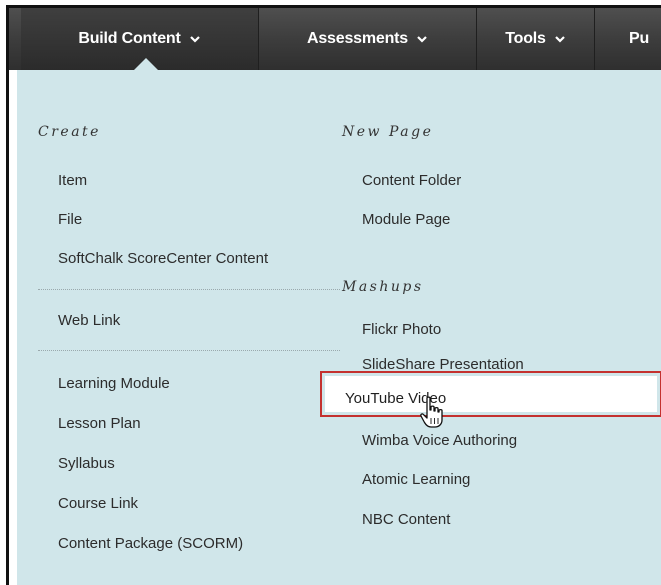  I want to click on menu-item-atomic-learning: Atomic Learning, so click(416, 479).